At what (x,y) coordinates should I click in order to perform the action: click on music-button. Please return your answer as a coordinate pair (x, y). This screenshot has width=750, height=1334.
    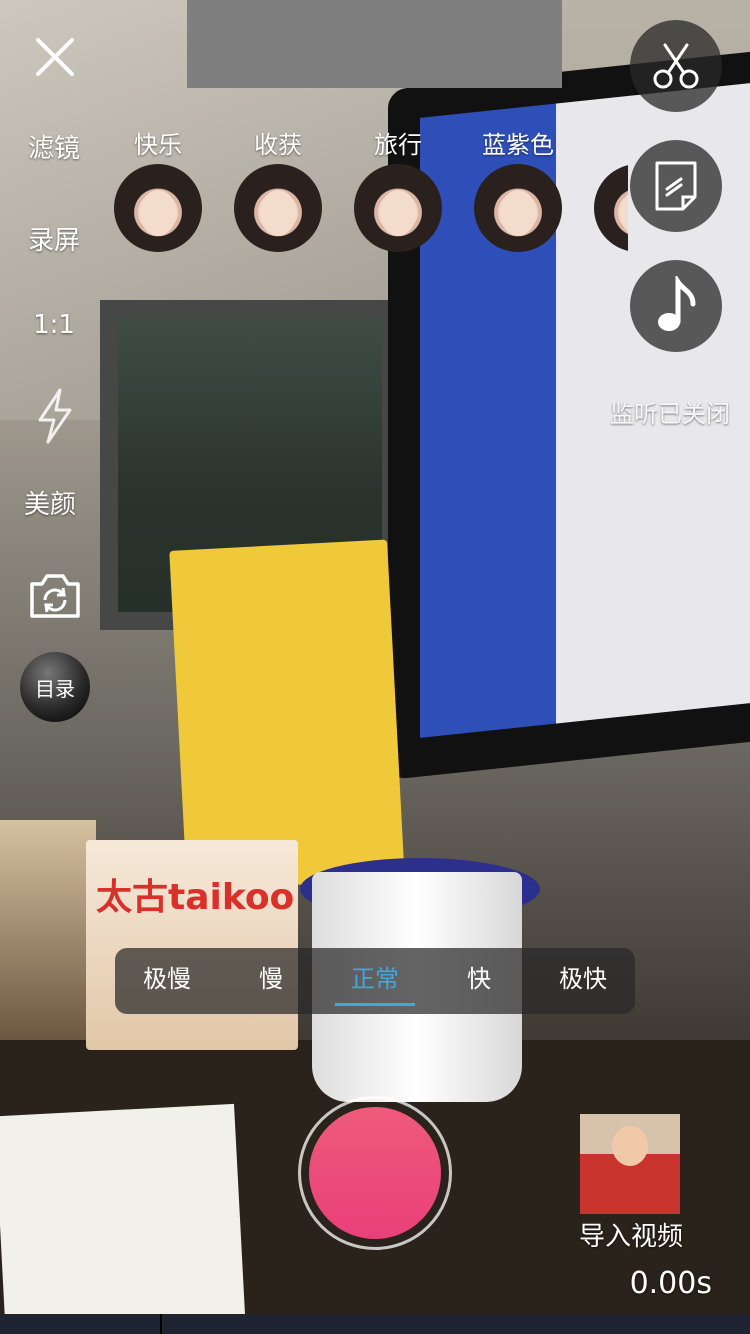
    Looking at the image, I should click on (676, 306).